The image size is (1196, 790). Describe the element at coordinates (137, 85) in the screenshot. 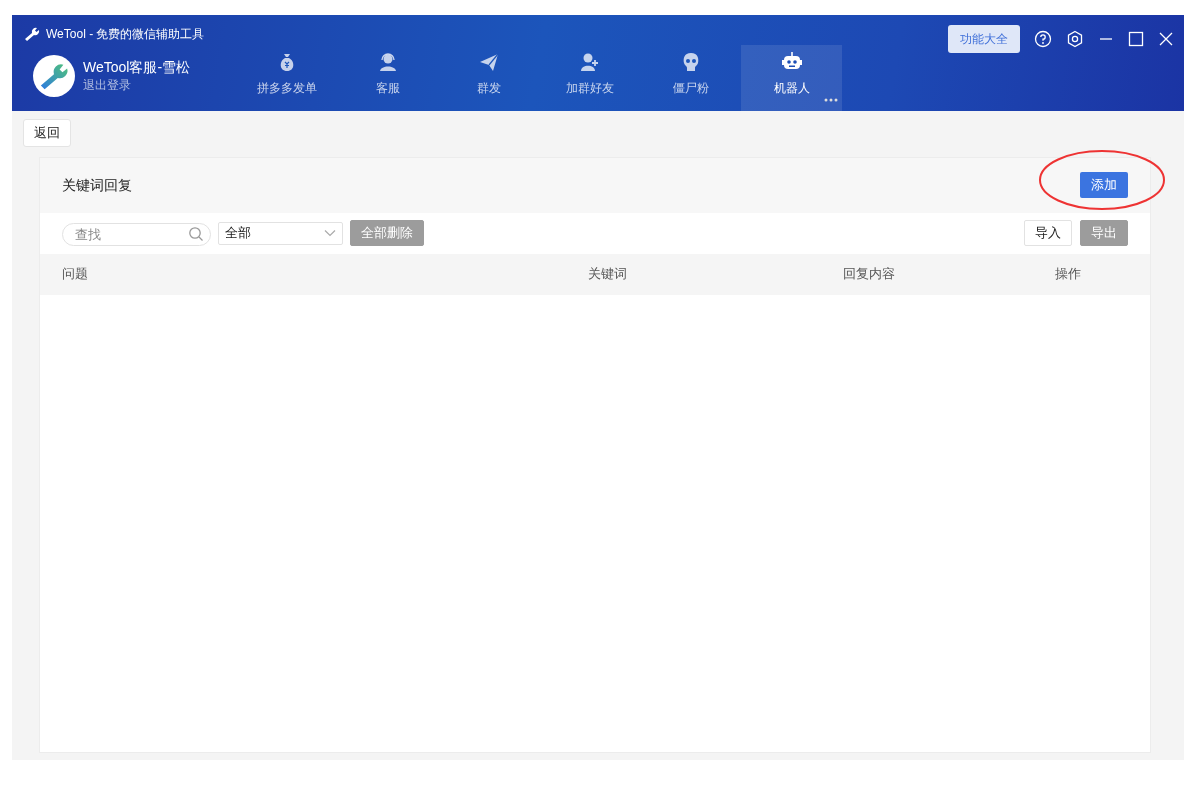

I see `logout-link: 退出登录` at that location.